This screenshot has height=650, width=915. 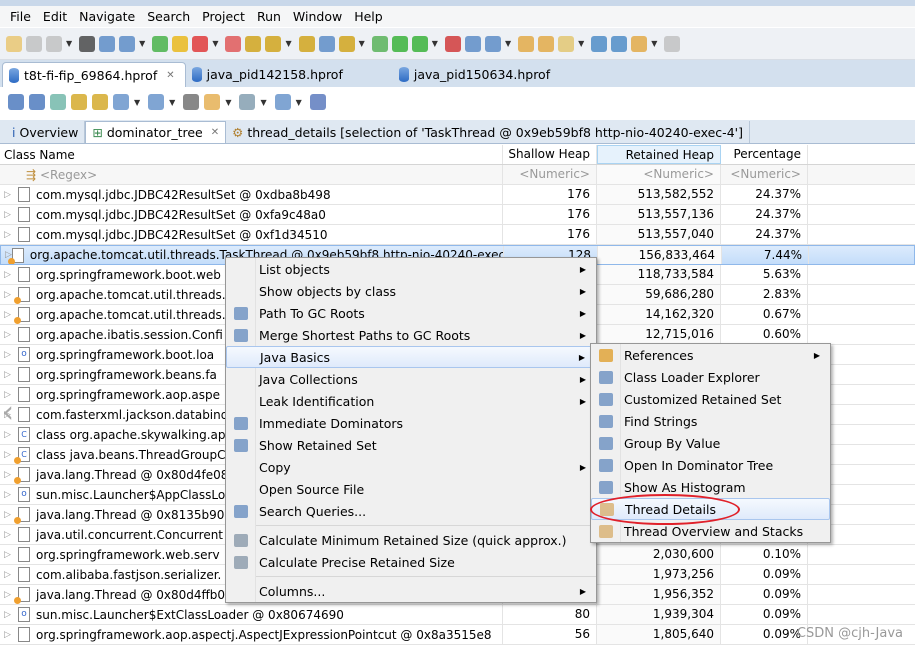 I want to click on menu-run: Run, so click(x=269, y=16).